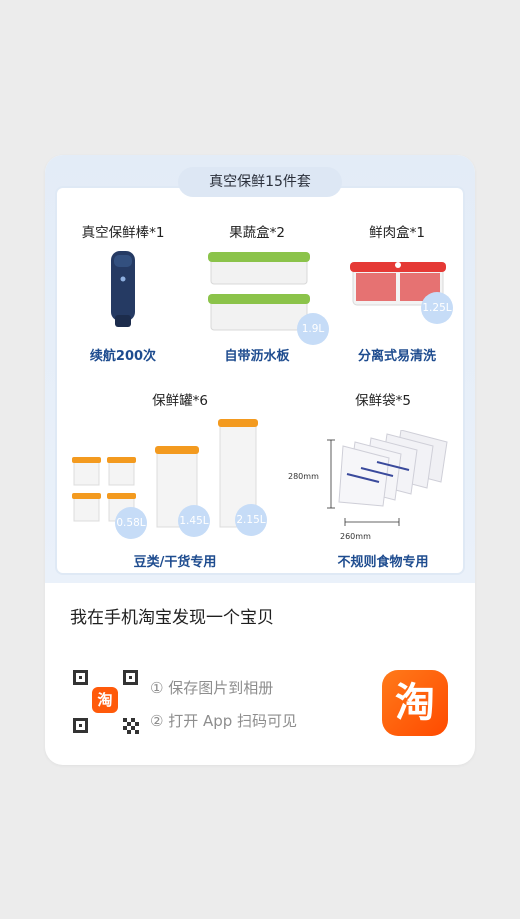 This screenshot has height=919, width=520. Describe the element at coordinates (175, 562) in the screenshot. I see `item-feature-canisters: 豆类/干货专用` at that location.